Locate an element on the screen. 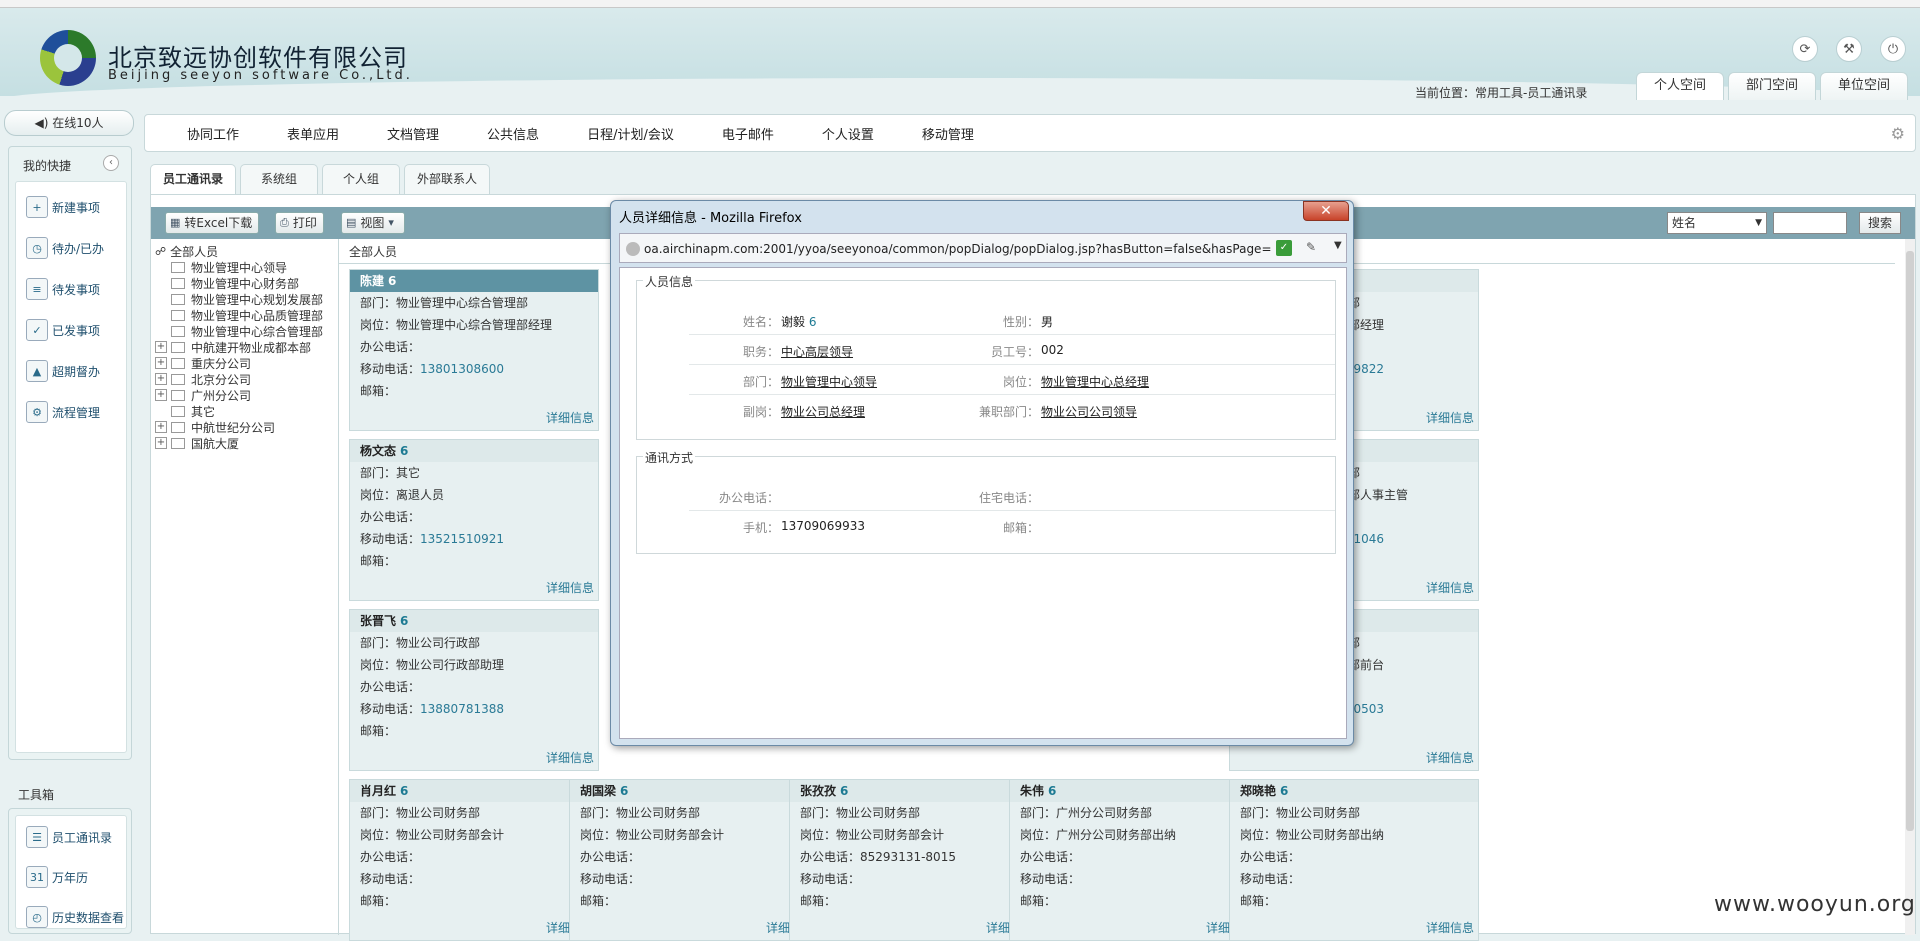 The image size is (1920, 941). vertical-scrollbar is located at coordinates (1910, 587).